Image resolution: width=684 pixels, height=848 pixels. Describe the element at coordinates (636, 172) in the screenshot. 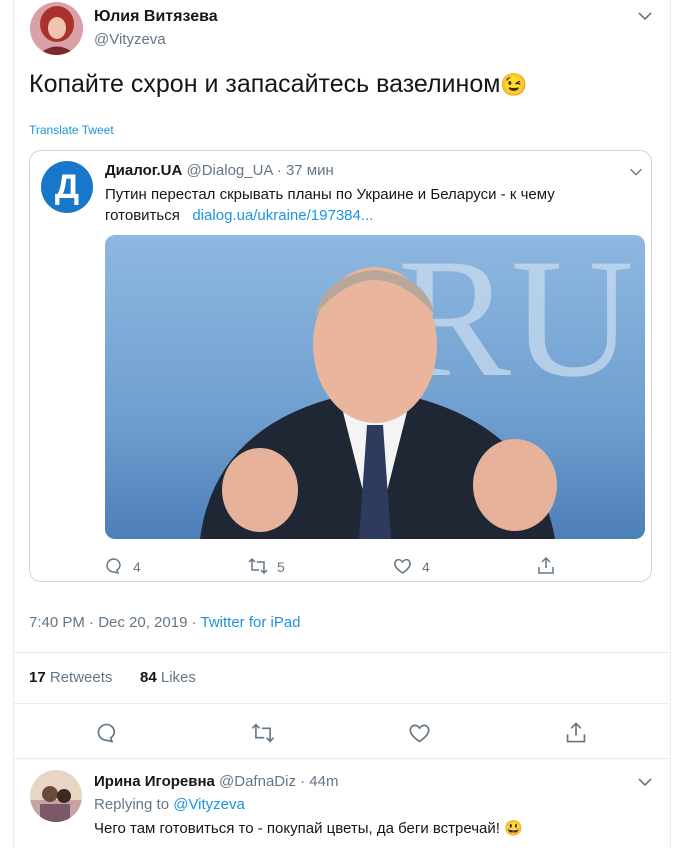

I see `quoted-chevron-down-icon` at that location.